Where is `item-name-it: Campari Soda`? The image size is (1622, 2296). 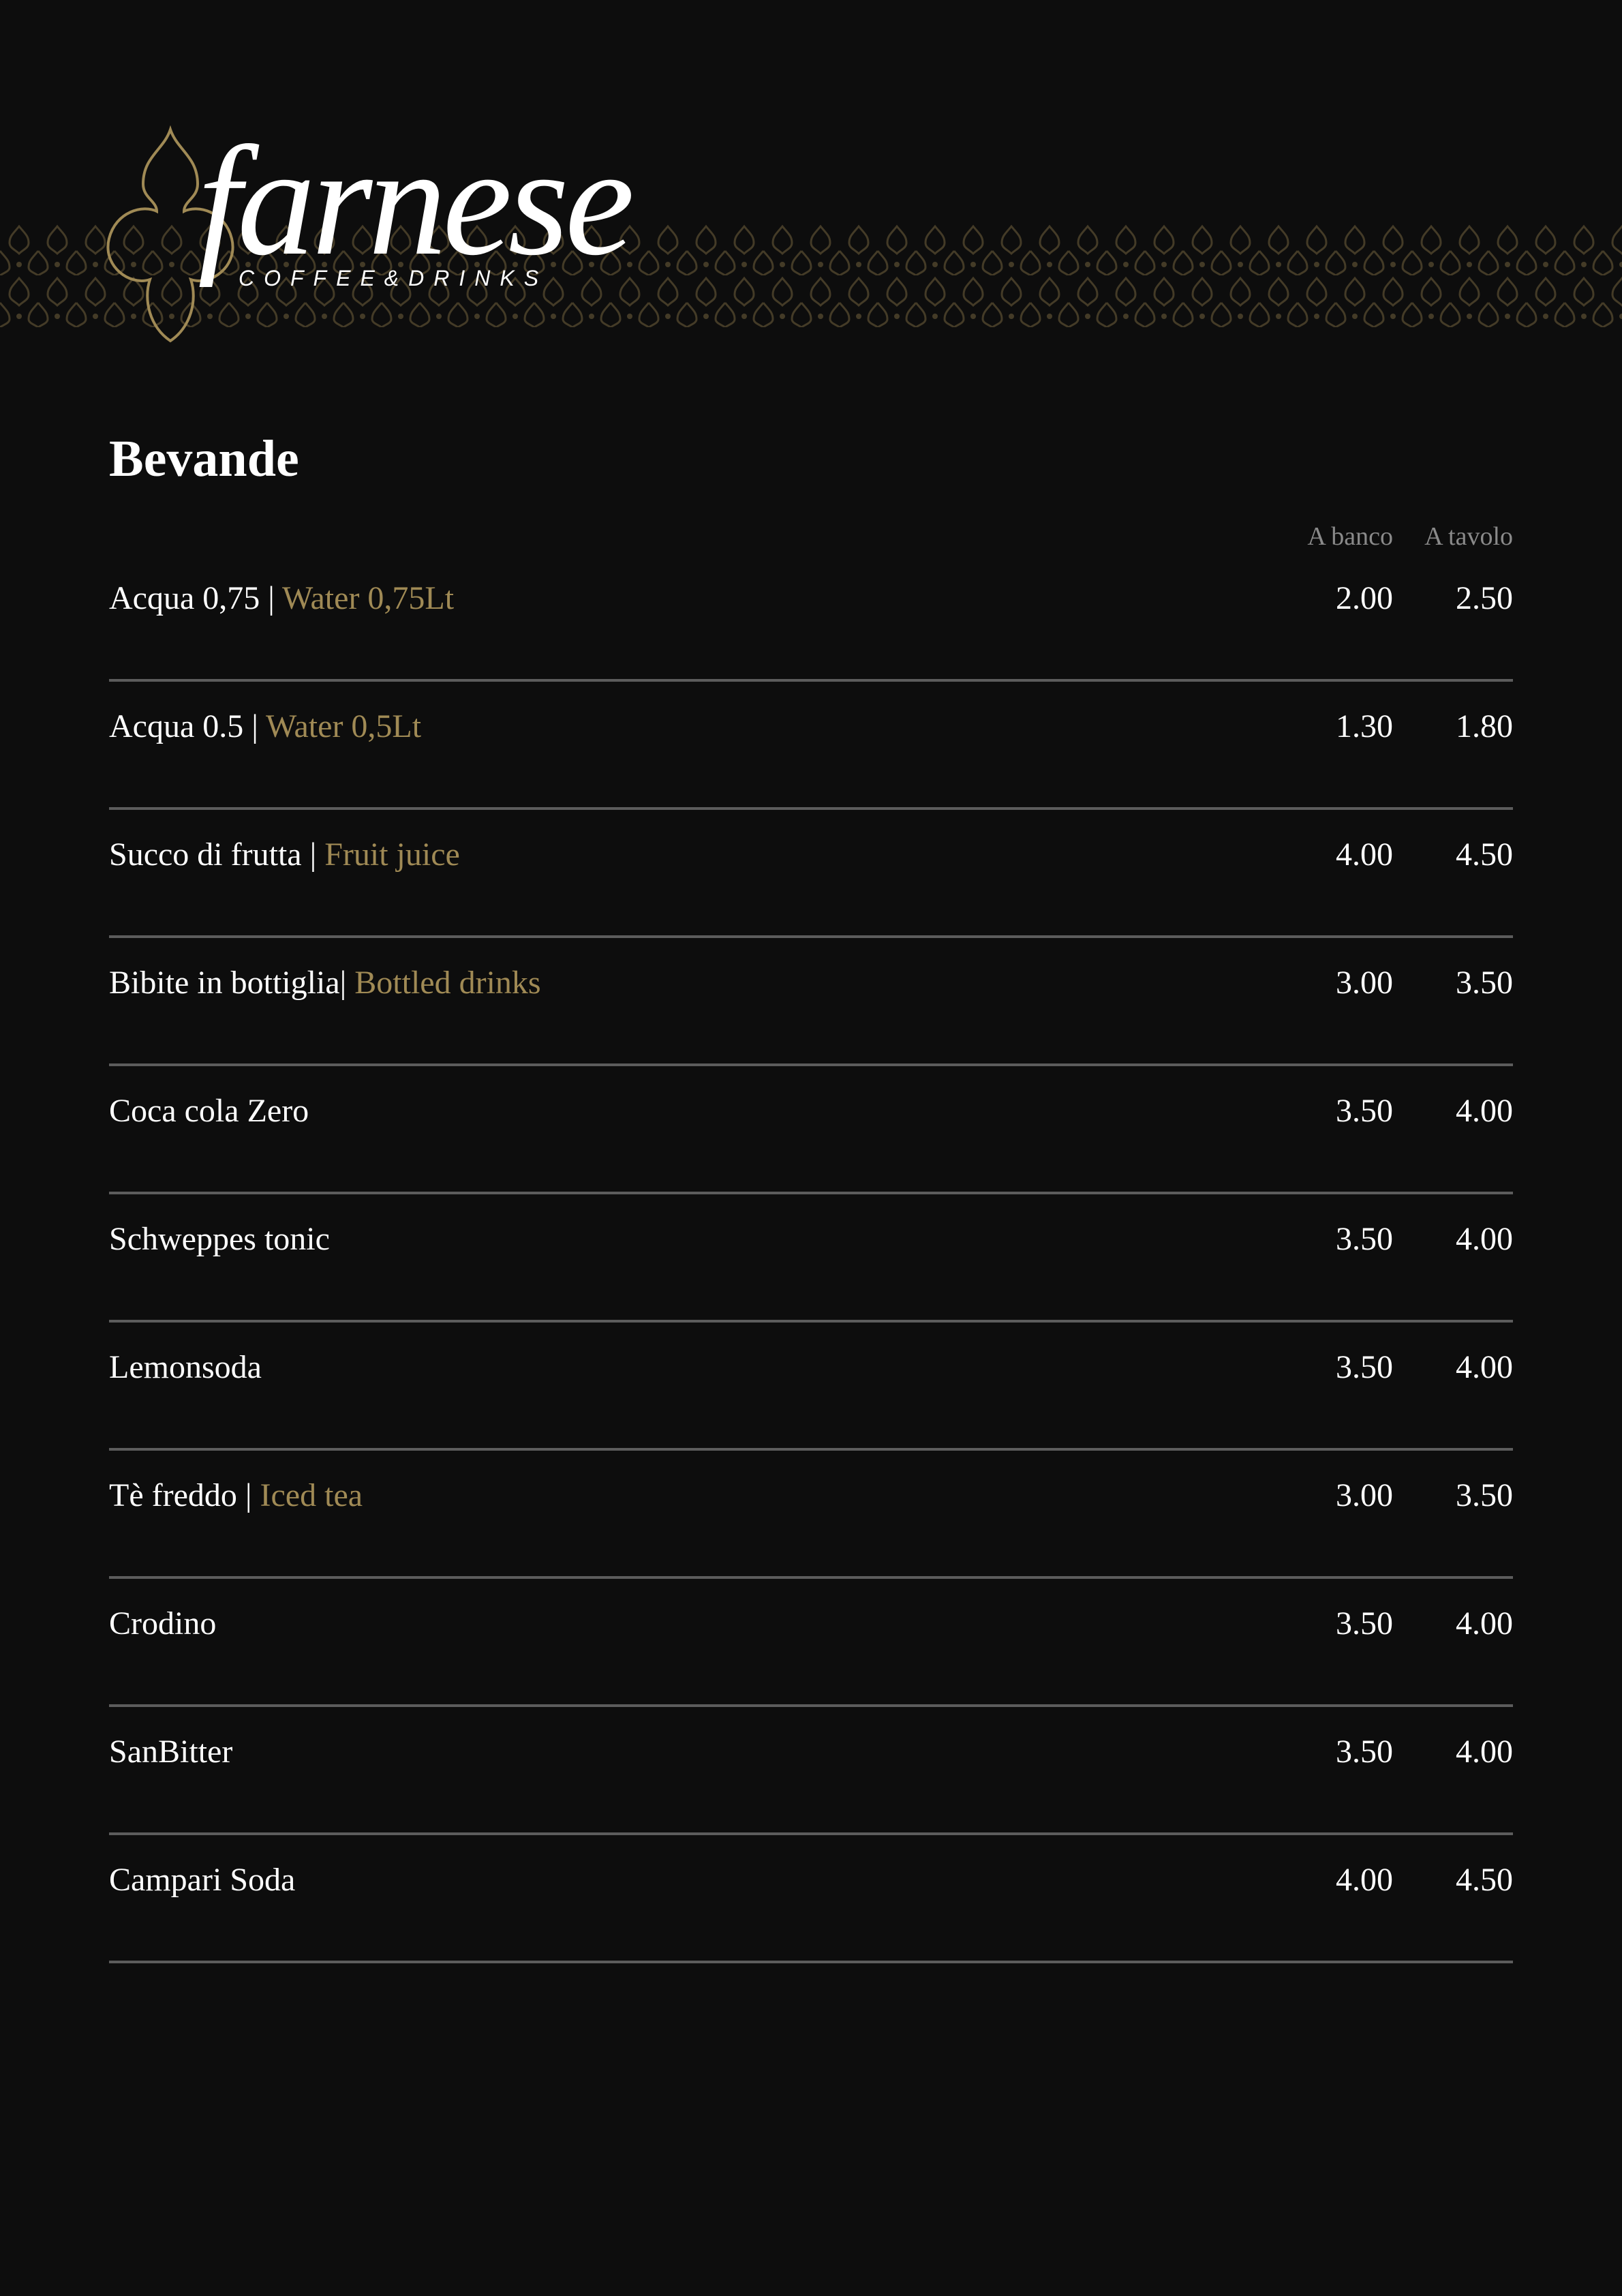 item-name-it: Campari Soda is located at coordinates (203, 1880).